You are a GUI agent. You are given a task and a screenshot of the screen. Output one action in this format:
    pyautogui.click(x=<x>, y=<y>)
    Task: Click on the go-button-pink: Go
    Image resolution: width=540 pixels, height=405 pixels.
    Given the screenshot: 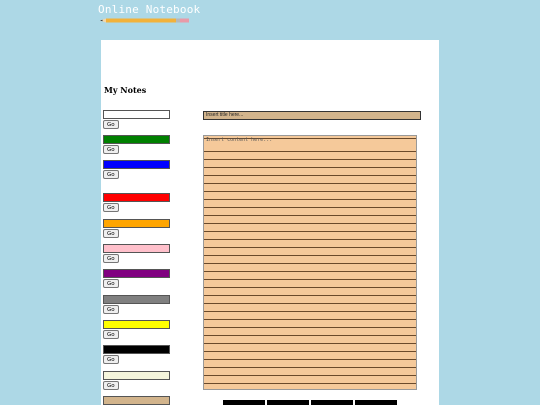 What is the action you would take?
    pyautogui.click(x=111, y=258)
    